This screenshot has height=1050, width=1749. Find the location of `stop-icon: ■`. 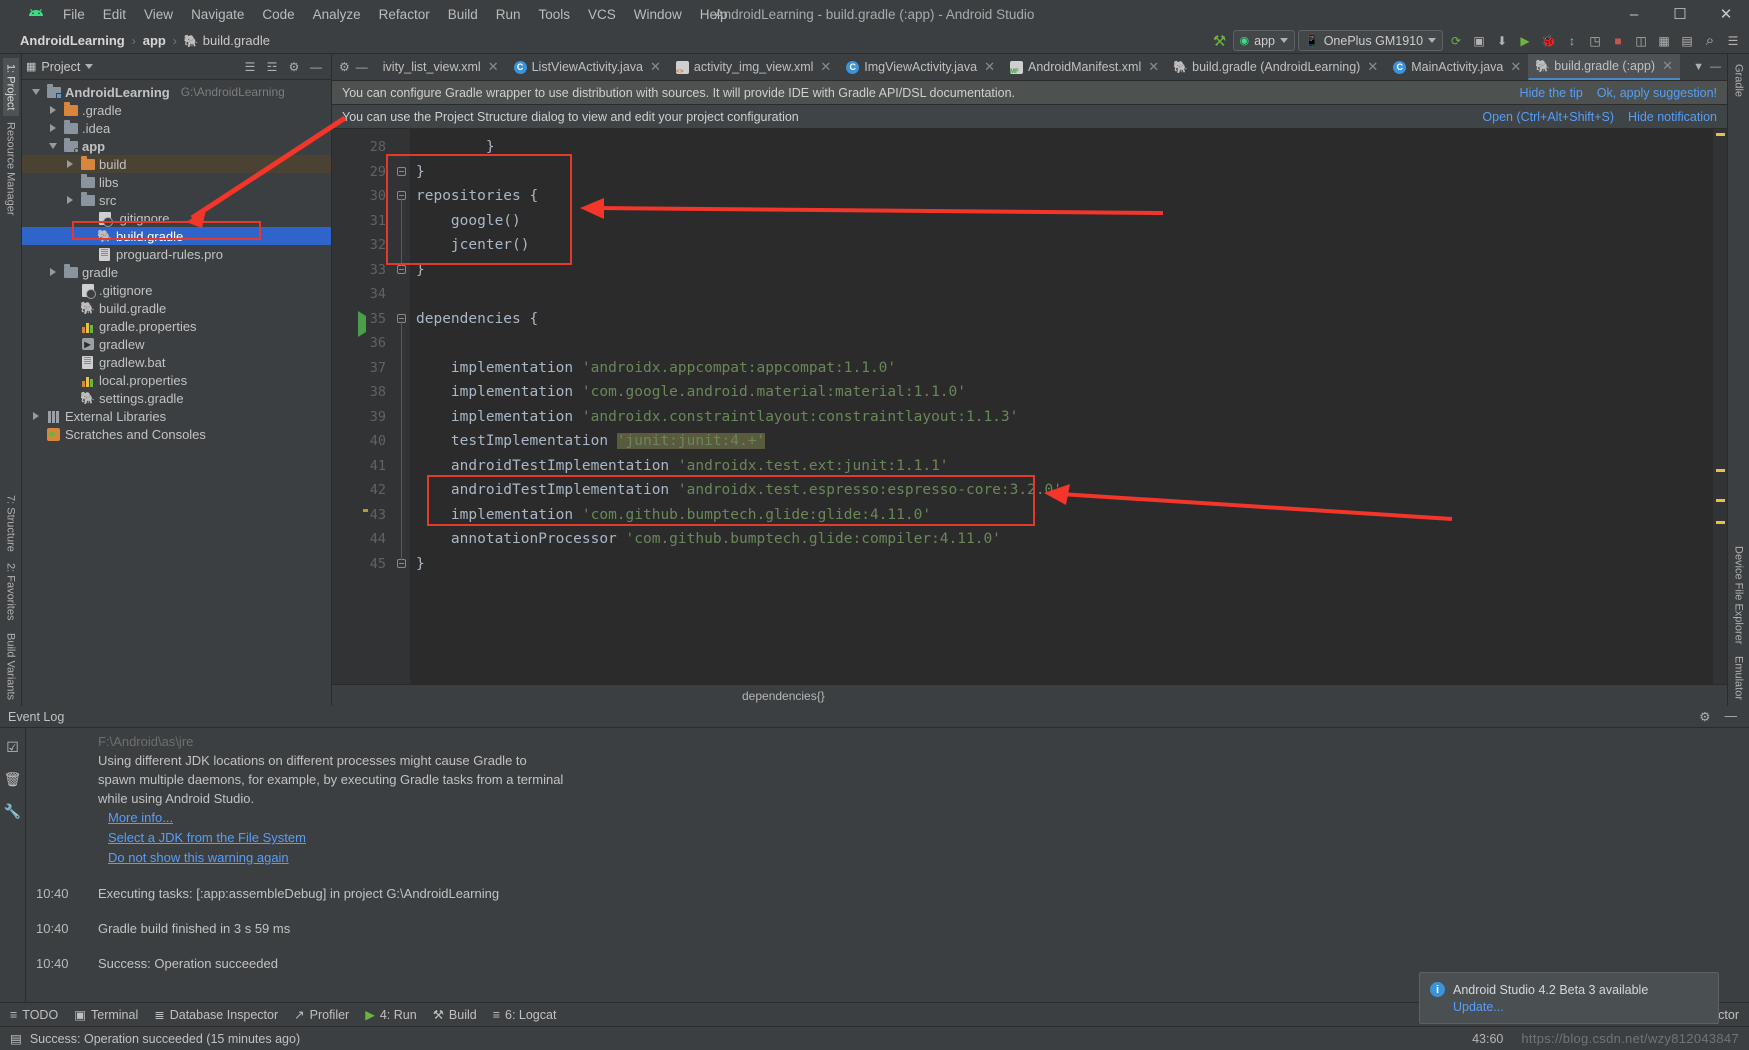

stop-icon: ■ is located at coordinates (1618, 41).